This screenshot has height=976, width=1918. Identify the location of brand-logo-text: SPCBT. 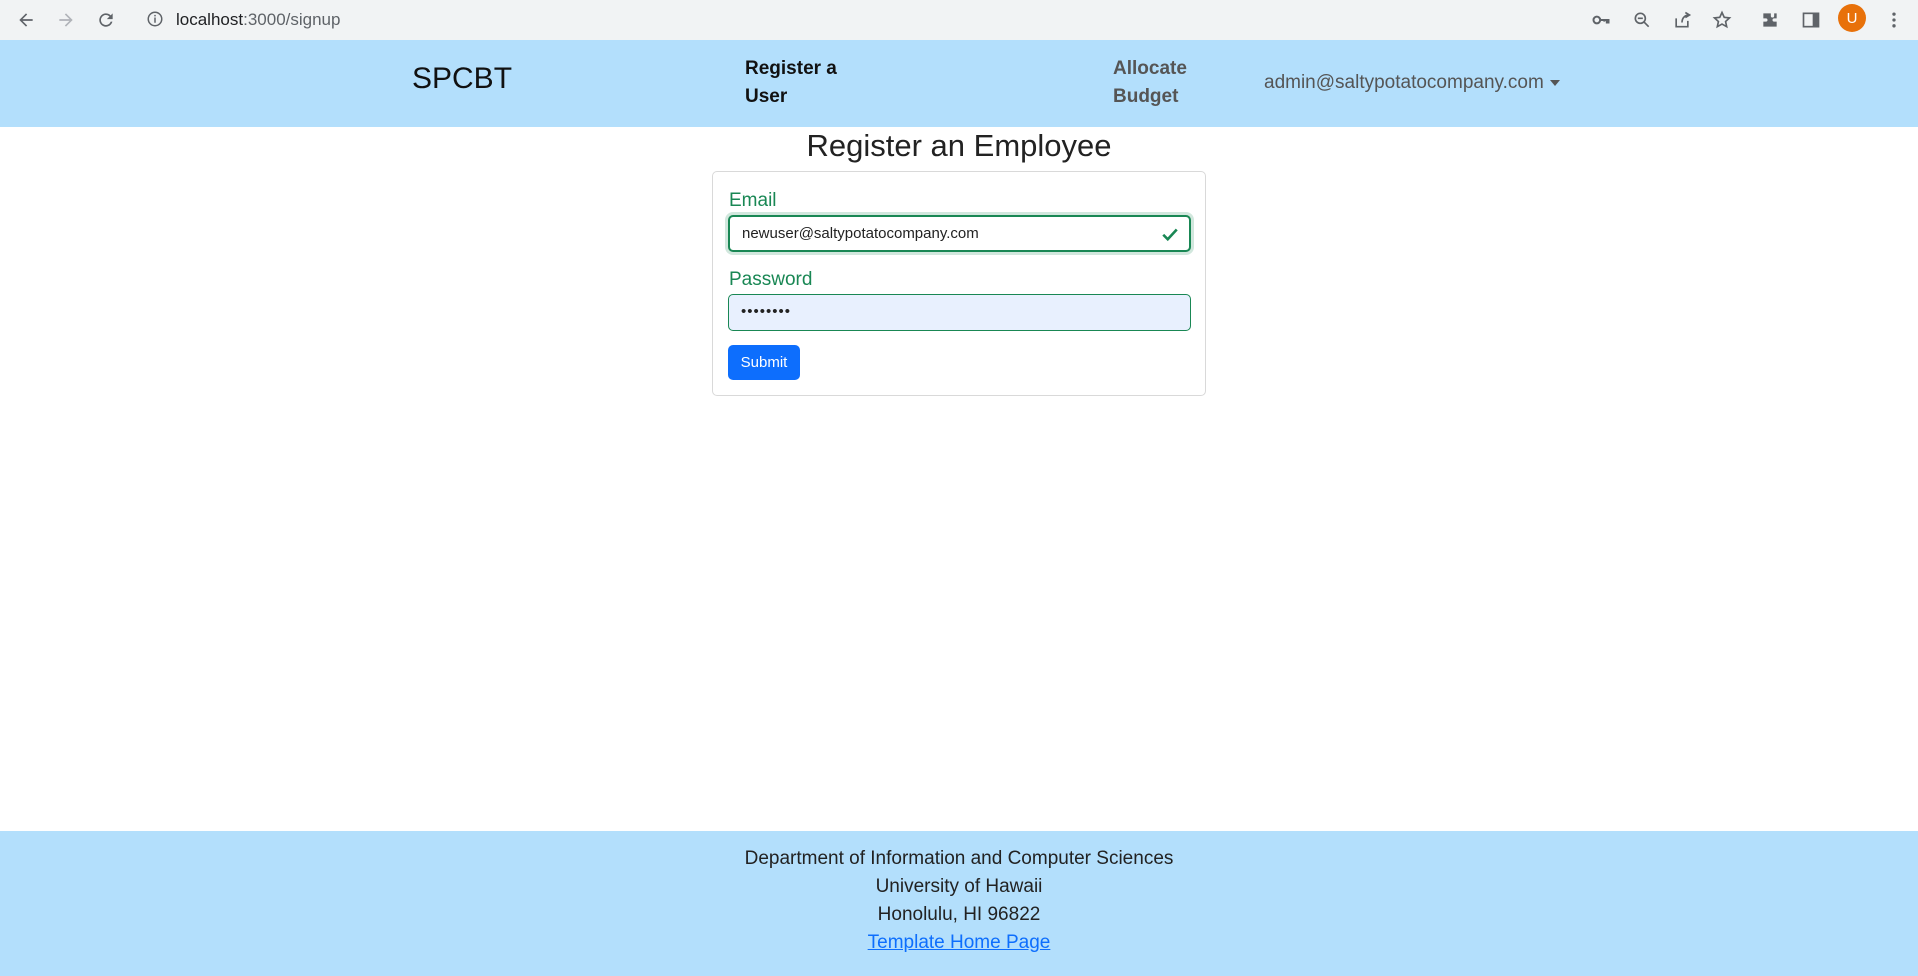
(462, 79).